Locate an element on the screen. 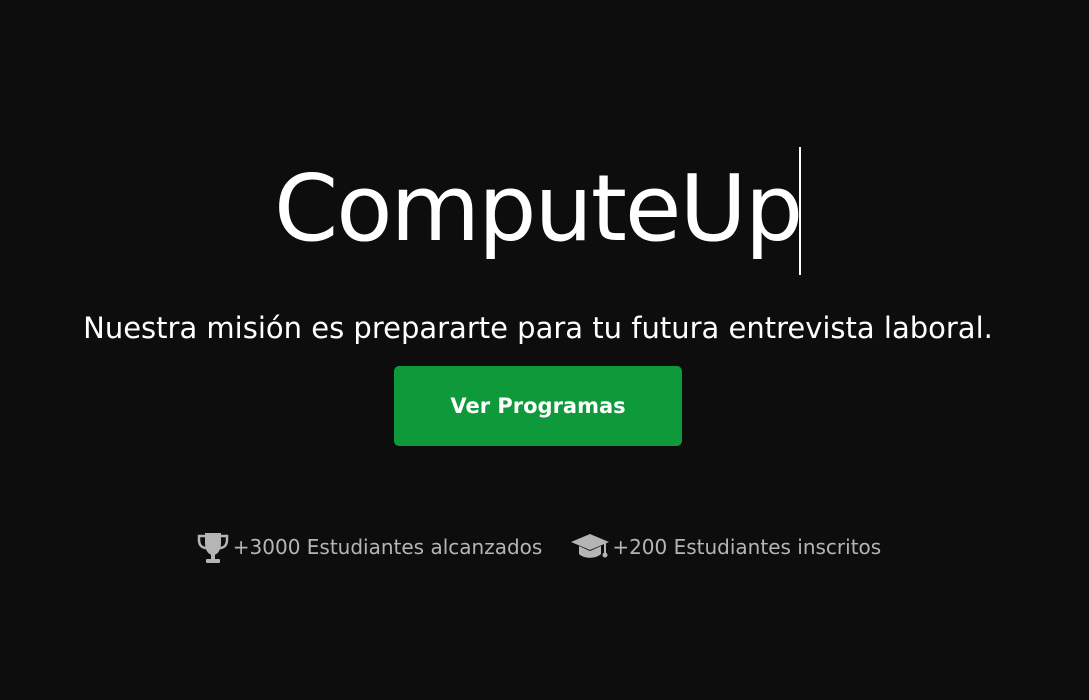 This screenshot has width=1089, height=700. stat-students-reached-text: +3000 Estudiantes alcanzados is located at coordinates (387, 547).